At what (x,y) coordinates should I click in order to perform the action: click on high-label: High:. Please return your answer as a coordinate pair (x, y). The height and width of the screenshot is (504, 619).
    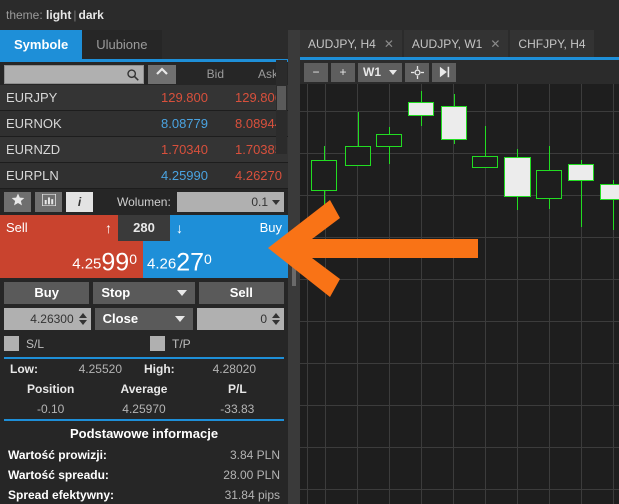
    Looking at the image, I should click on (159, 369).